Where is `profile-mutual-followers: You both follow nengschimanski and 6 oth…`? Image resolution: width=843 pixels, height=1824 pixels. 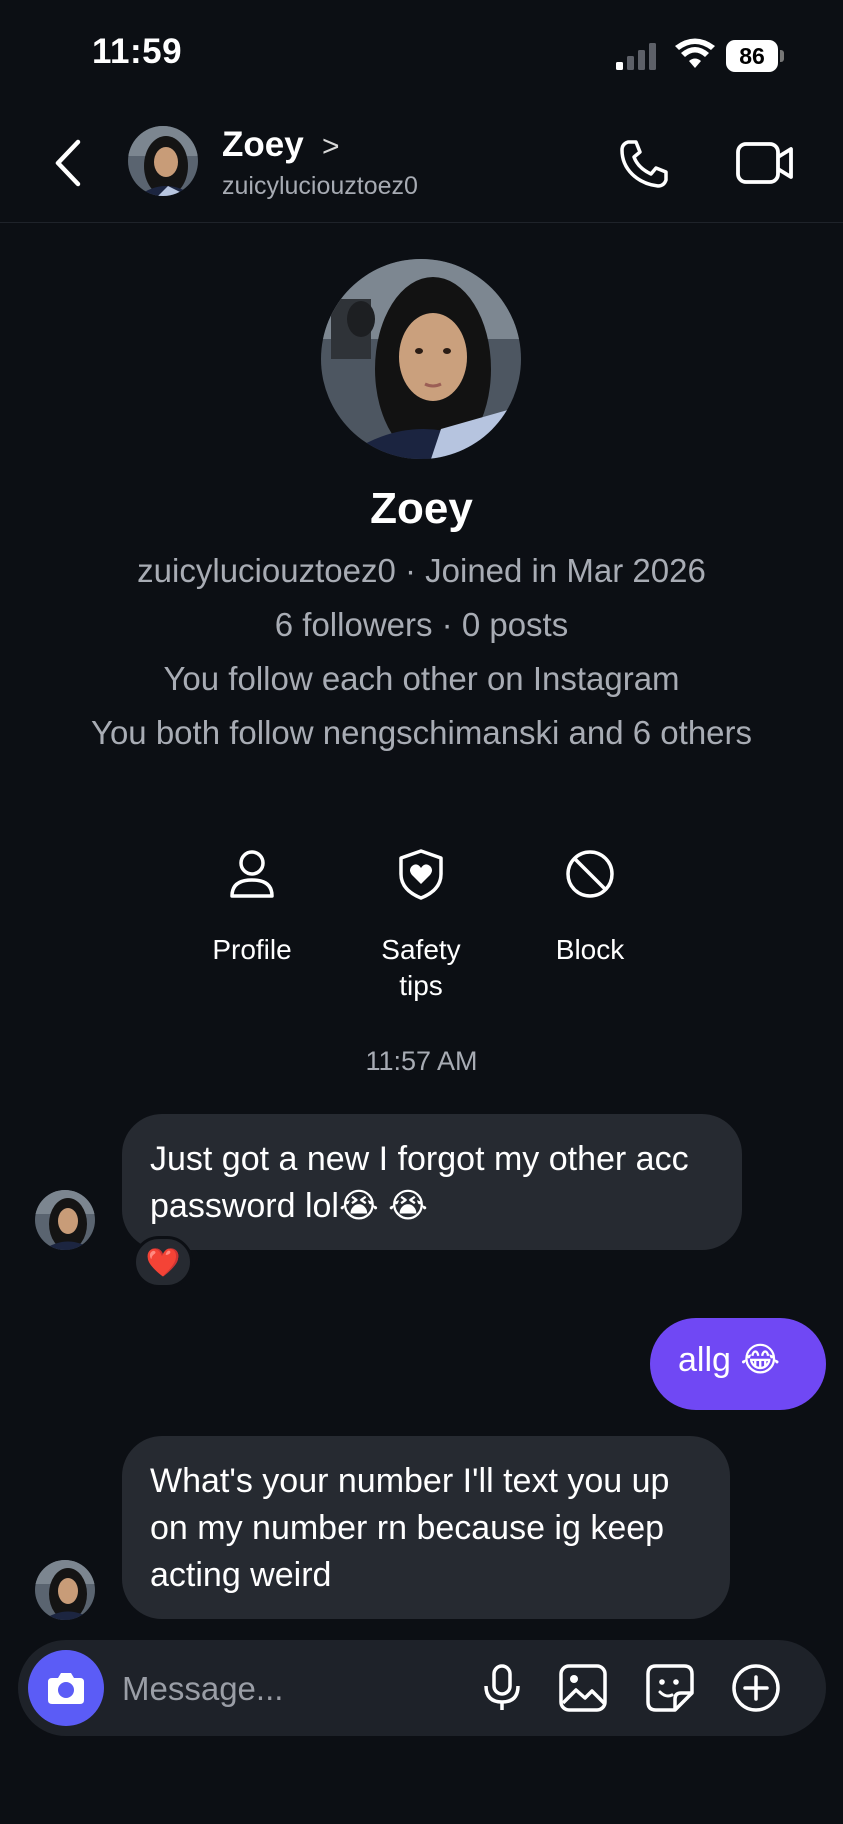
profile-mutual-followers: You both follow nengschimanski and 6 oth… is located at coordinates (421, 732).